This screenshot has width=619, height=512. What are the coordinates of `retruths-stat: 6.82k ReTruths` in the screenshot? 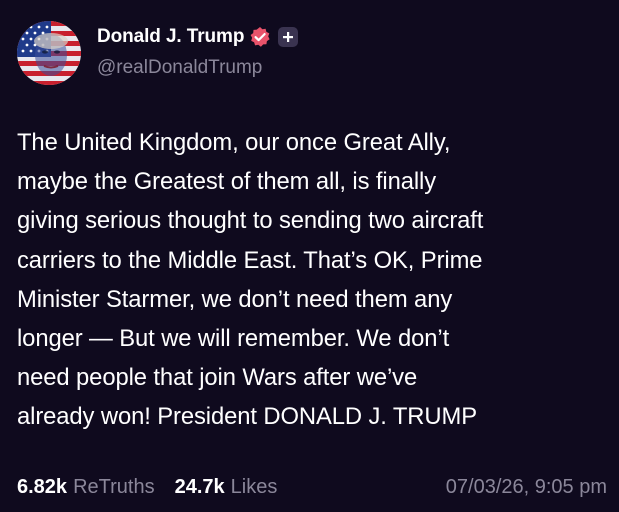 It's located at (86, 487).